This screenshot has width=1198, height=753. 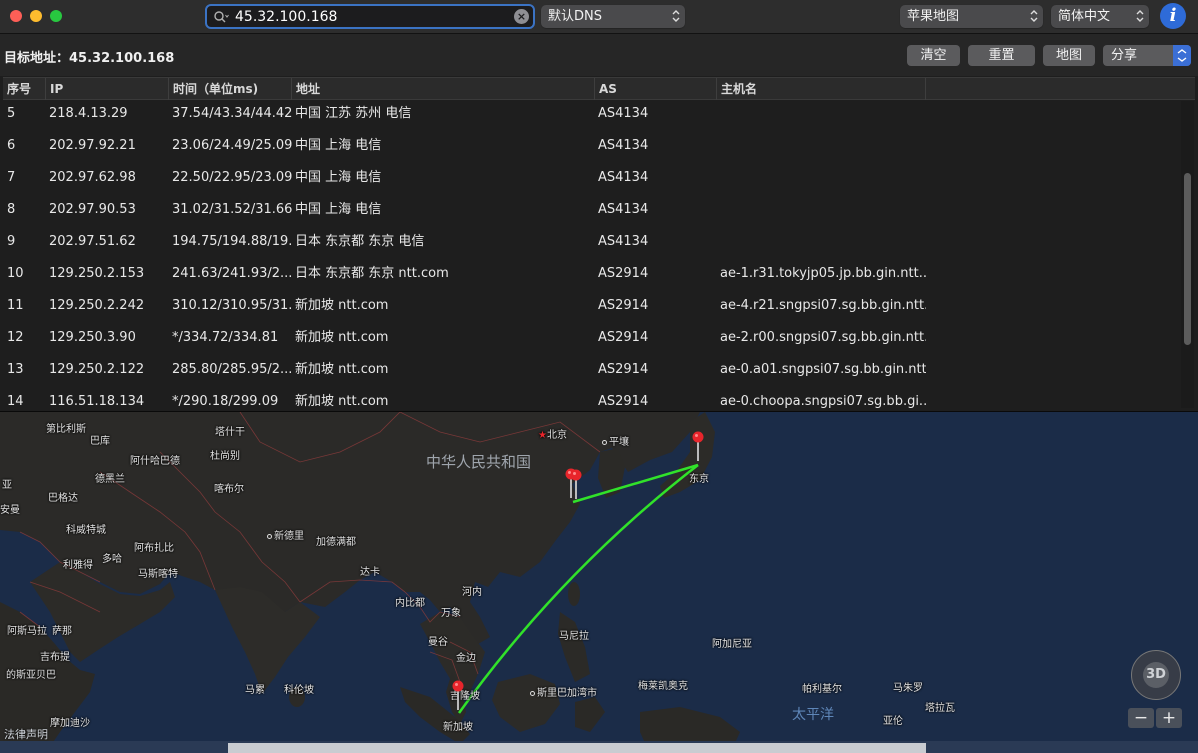 What do you see at coordinates (342, 369) in the screenshot?
I see `cell-addr: 新加坡 ntt.com` at bounding box center [342, 369].